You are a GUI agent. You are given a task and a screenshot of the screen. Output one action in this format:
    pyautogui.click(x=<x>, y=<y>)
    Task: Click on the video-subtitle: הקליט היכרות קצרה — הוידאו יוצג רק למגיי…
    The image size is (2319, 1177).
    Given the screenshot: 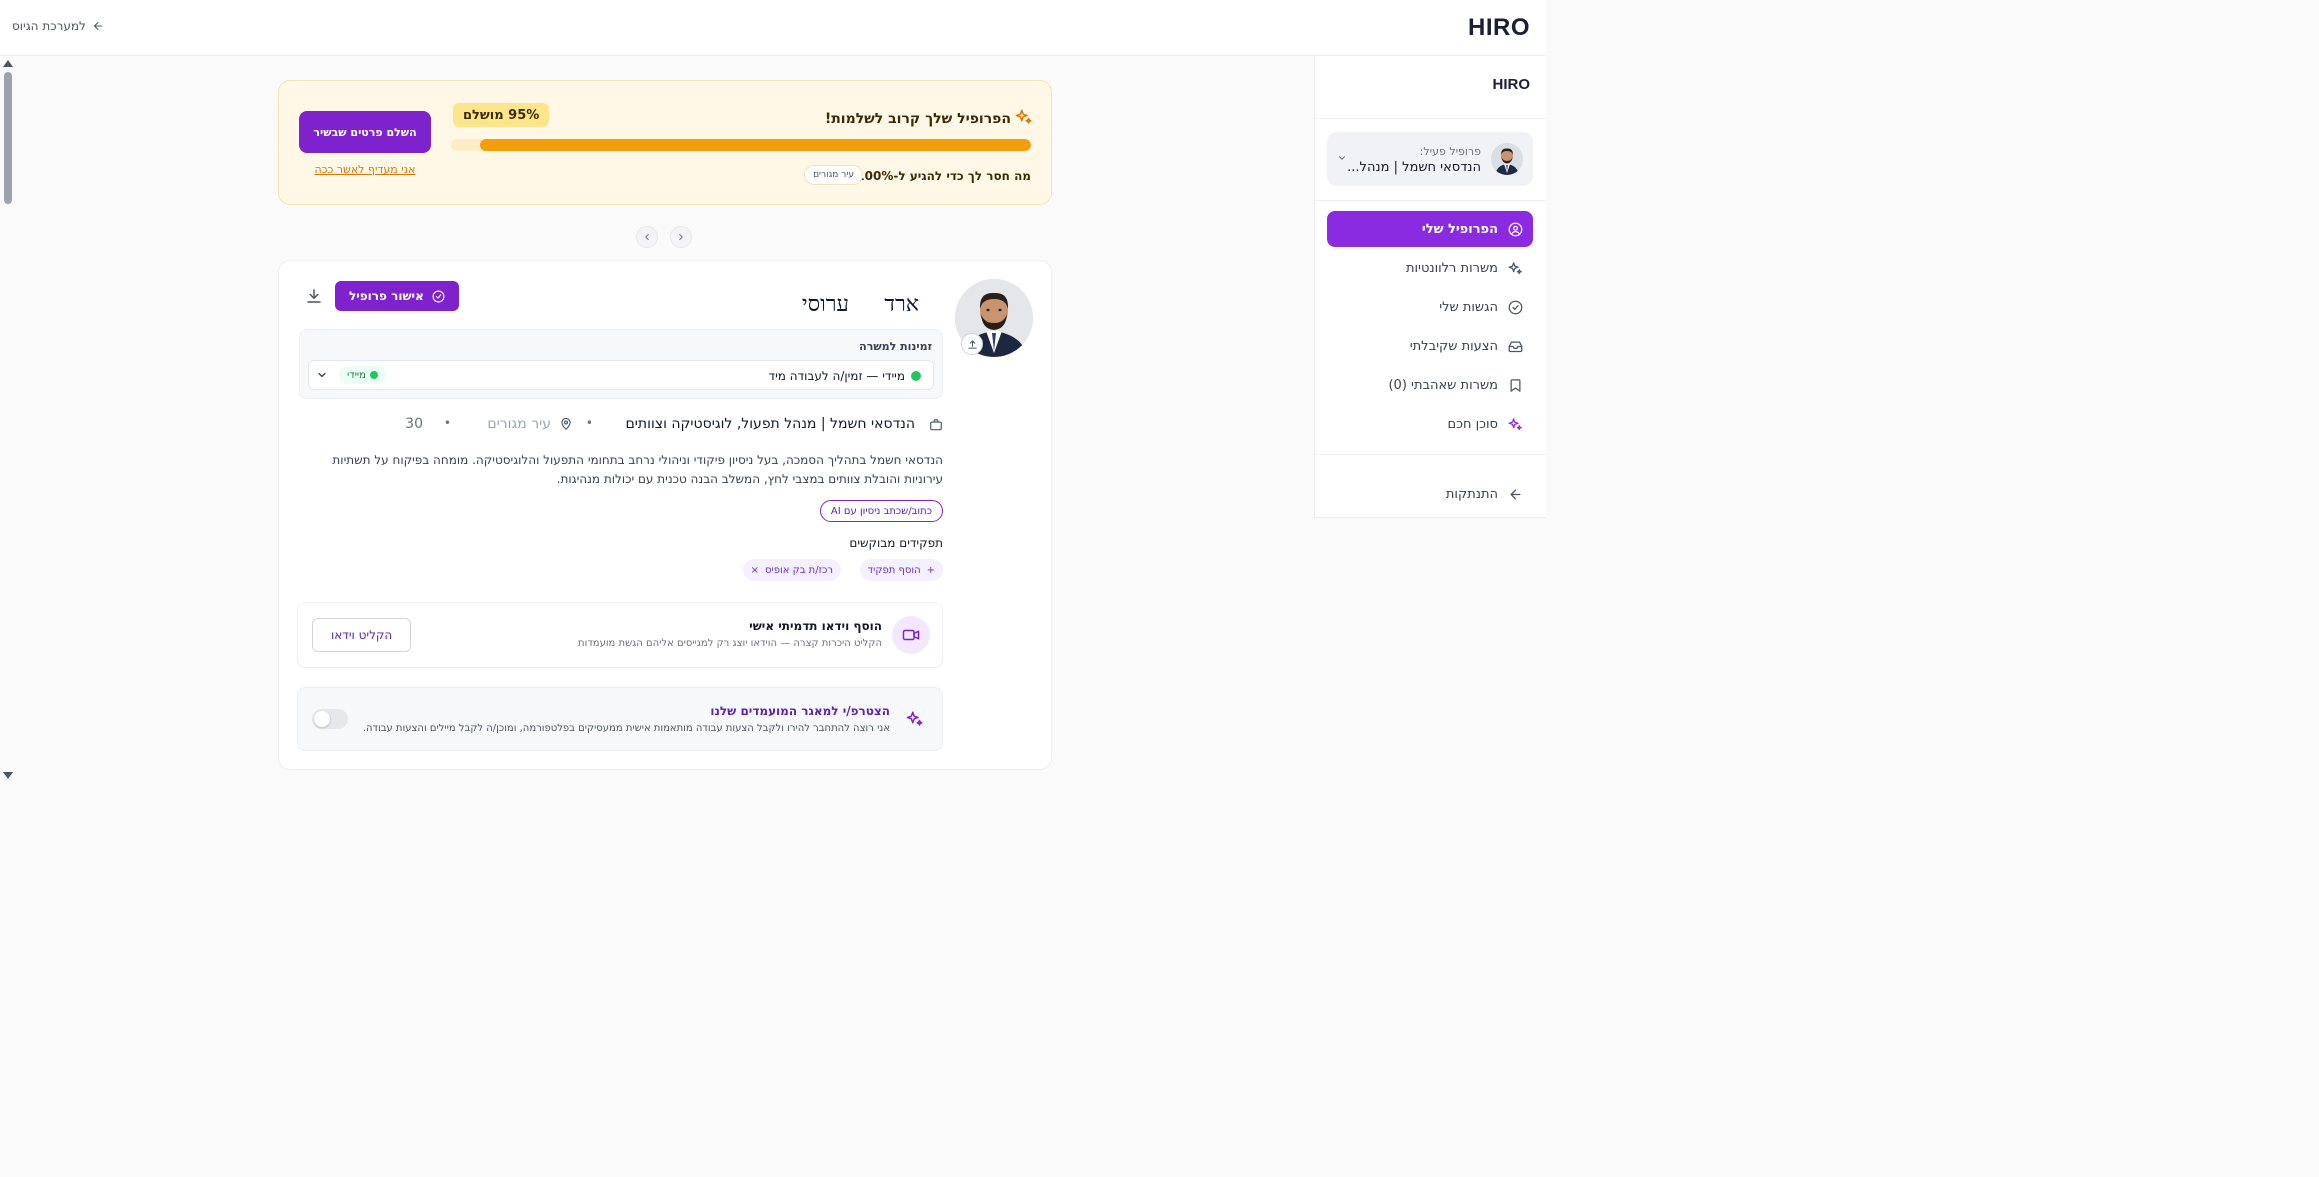 What is the action you would take?
    pyautogui.click(x=730, y=643)
    